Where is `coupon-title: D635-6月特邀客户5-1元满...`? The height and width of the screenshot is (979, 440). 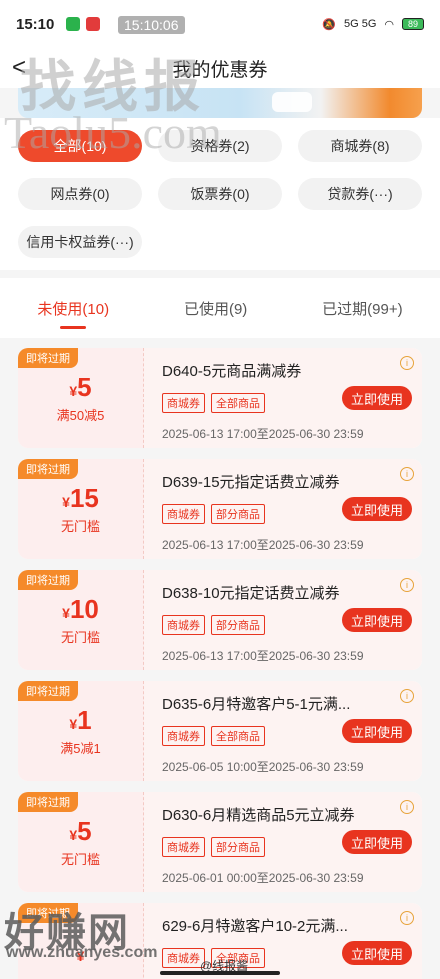
coupon-title: D635-6月特邀客户5-1元满... is located at coordinates (256, 704).